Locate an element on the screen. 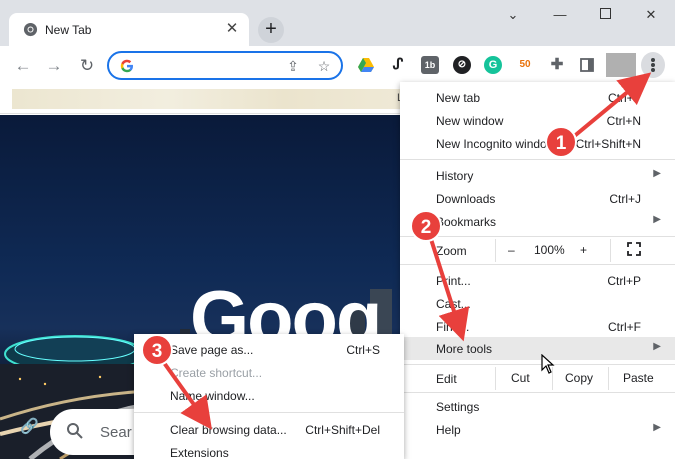 Image resolution: width=675 pixels, height=459 pixels. star-icon: ☆ is located at coordinates (324, 66).